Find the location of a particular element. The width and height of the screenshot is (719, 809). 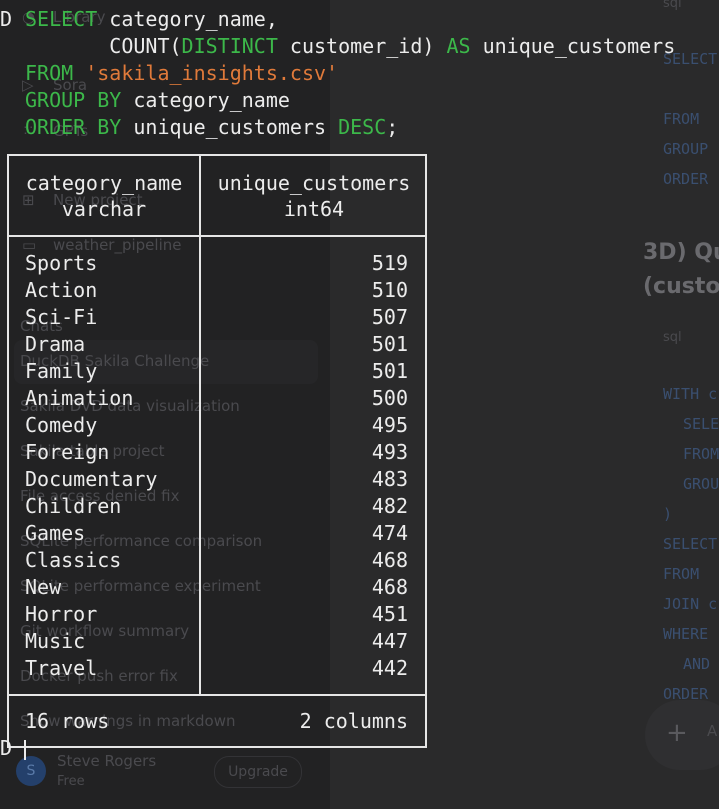

cell-category: Travel is located at coordinates (61, 668).